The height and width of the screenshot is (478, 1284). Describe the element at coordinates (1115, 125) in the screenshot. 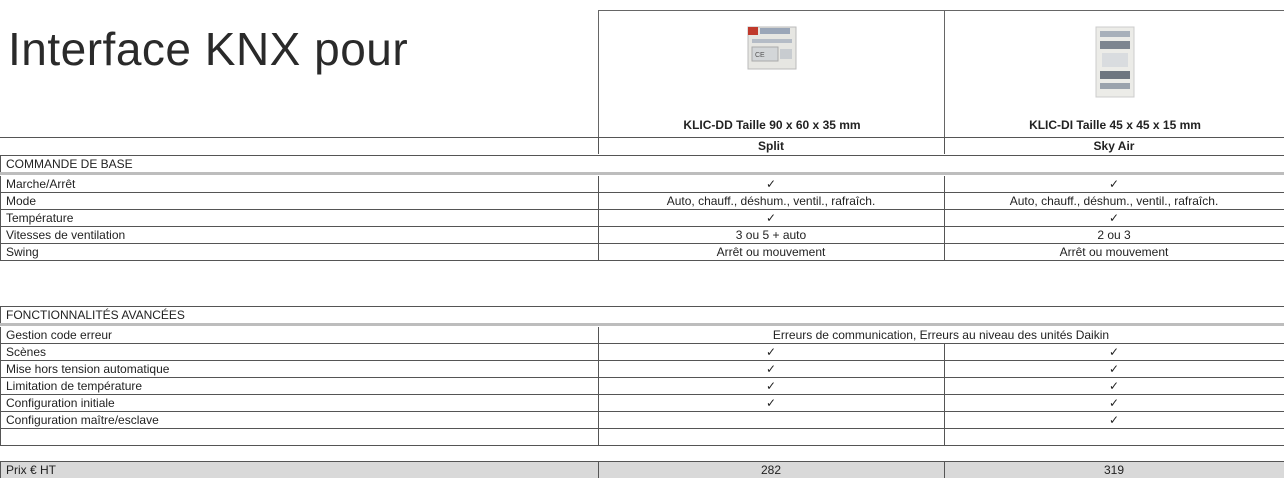

I see `product-caption: KLIC-DI Taille 45 x 45 x 15 mm` at that location.